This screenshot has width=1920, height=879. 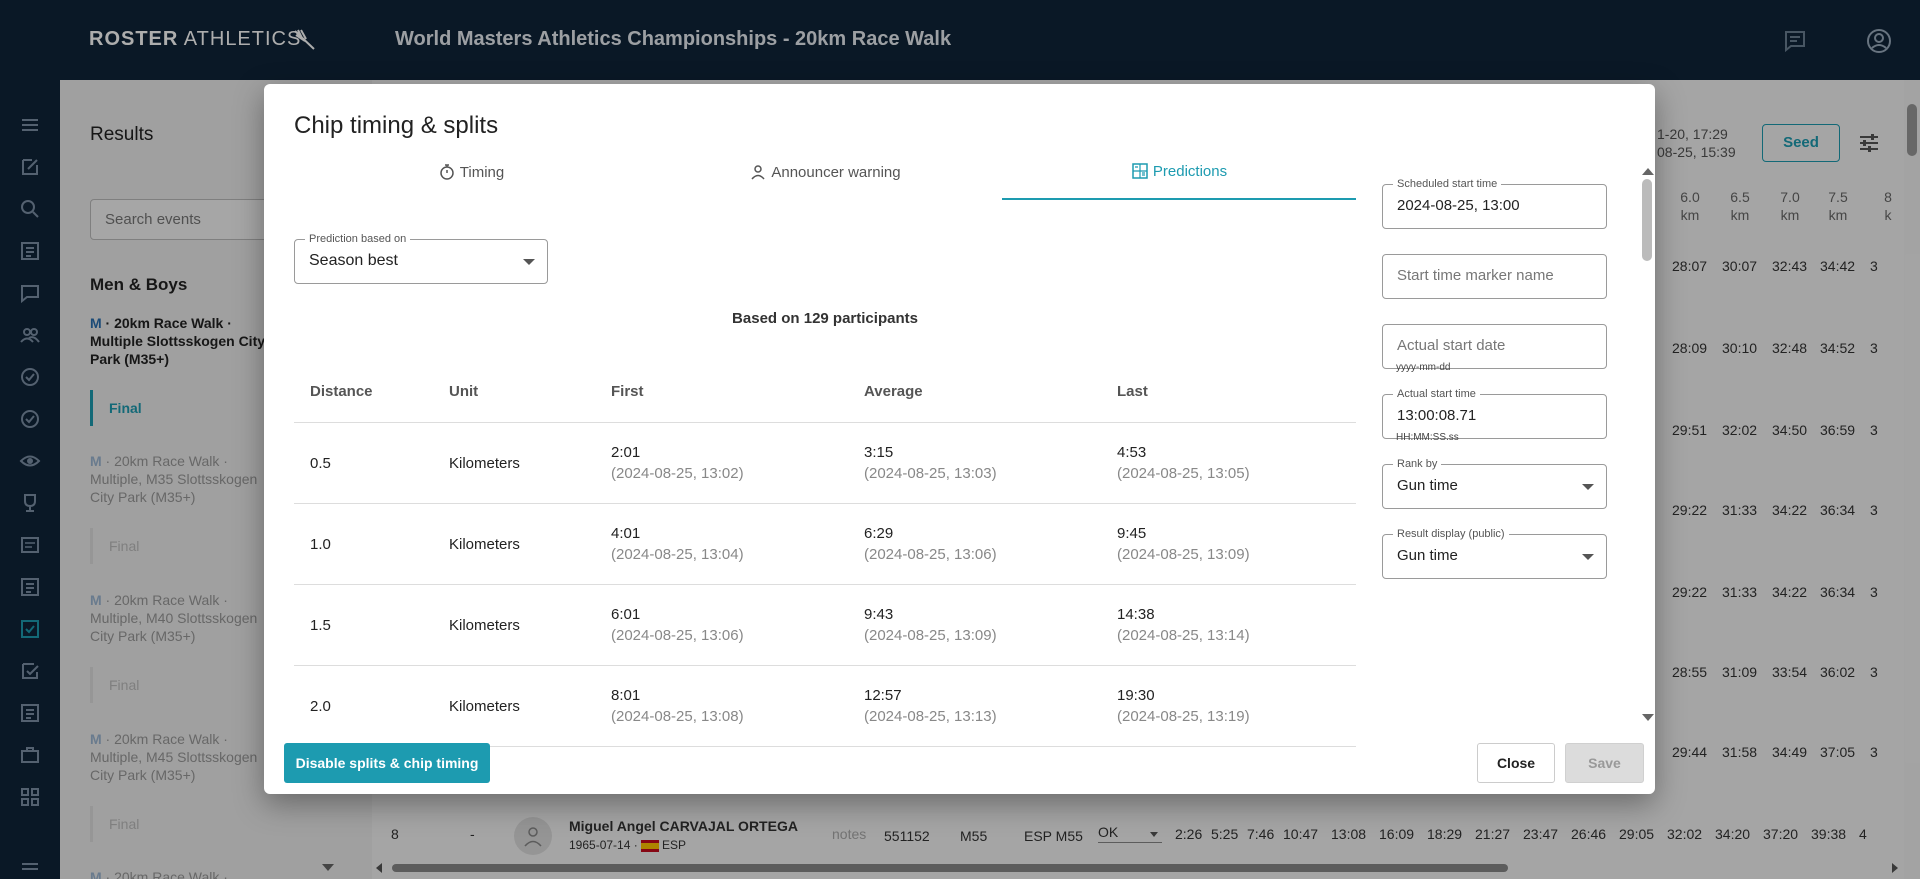 What do you see at coordinates (1132, 391) in the screenshot?
I see `column-header: Last` at bounding box center [1132, 391].